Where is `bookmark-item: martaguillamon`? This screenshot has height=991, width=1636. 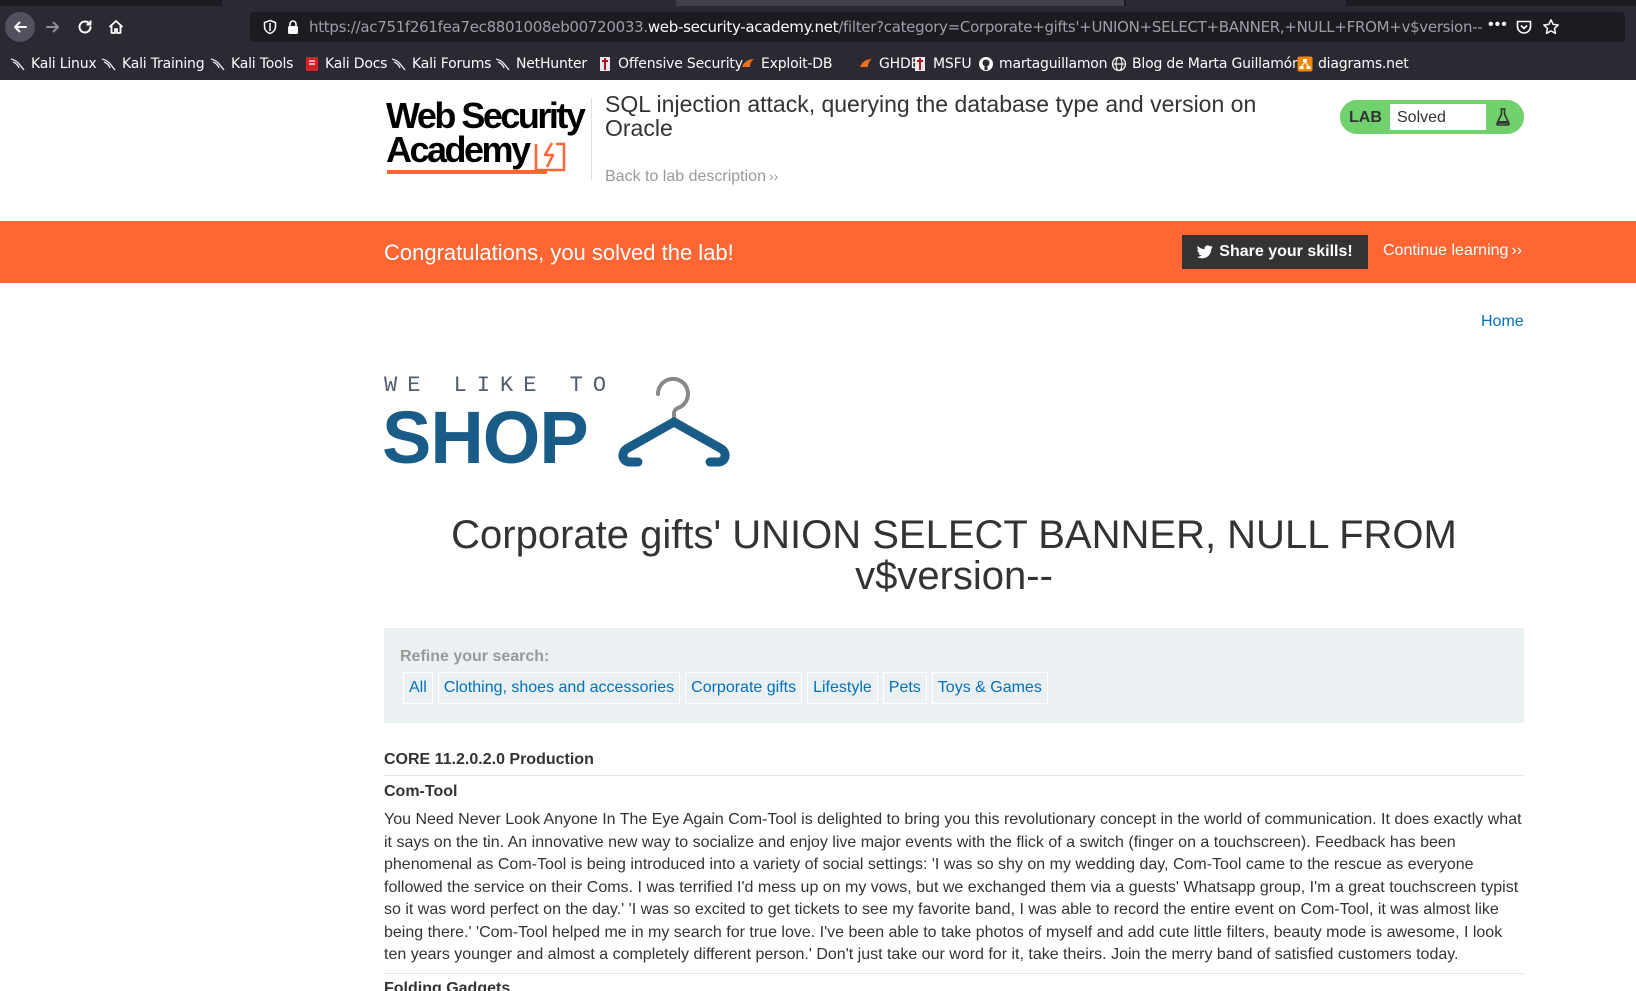 bookmark-item: martaguillamon is located at coordinates (1043, 64).